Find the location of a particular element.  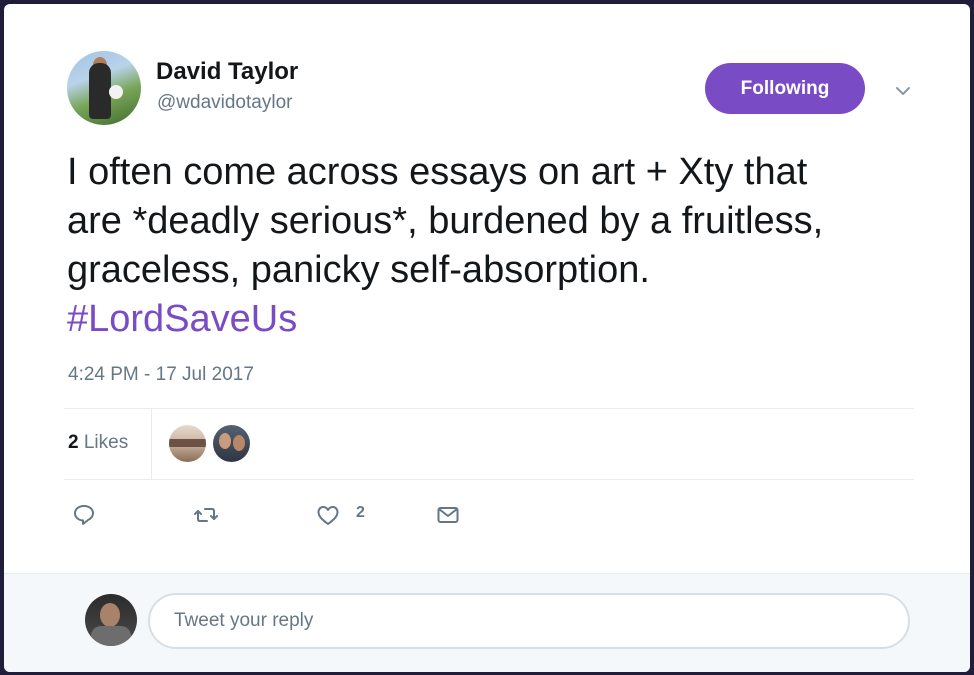

following-button: Following is located at coordinates (785, 88).